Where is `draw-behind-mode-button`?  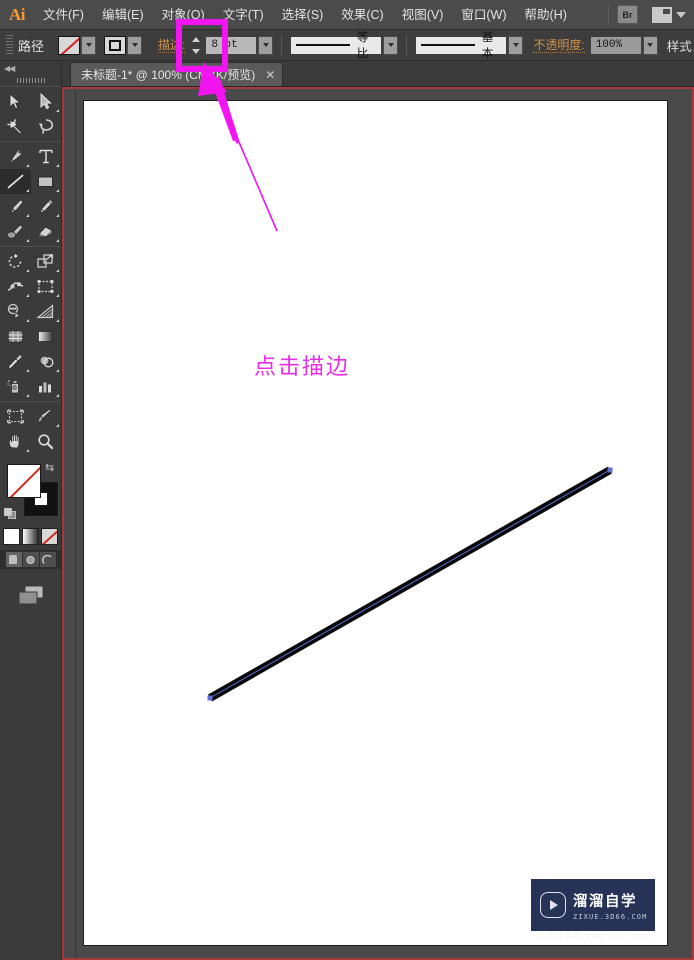
draw-behind-mode-button is located at coordinates (30, 559).